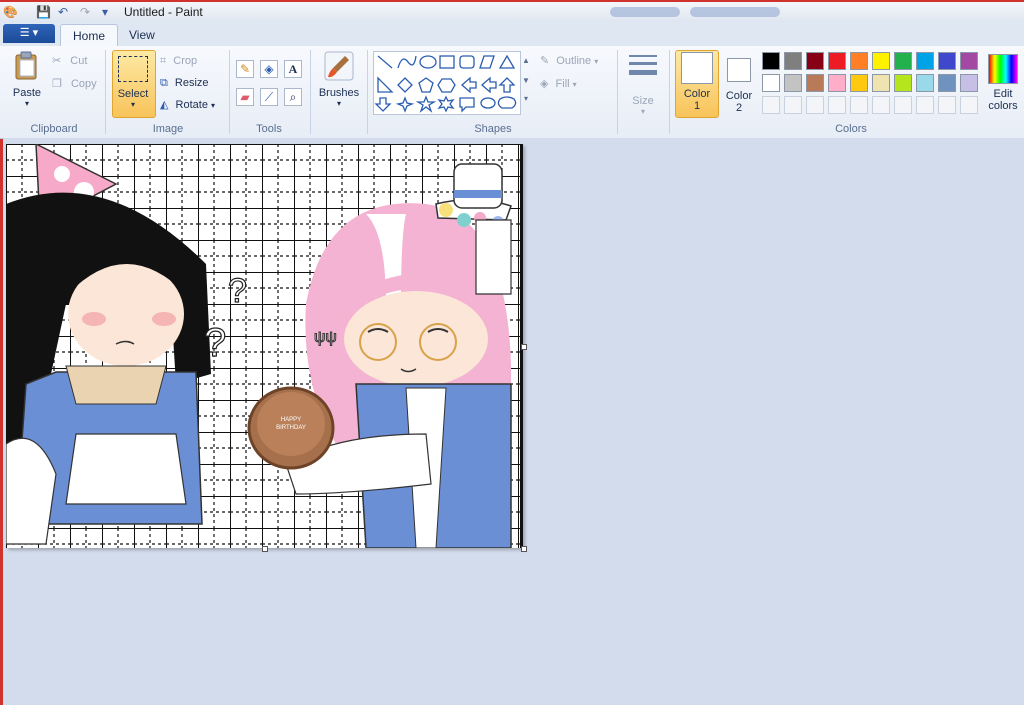 The height and width of the screenshot is (705, 1024). What do you see at coordinates (1003, 69) in the screenshot?
I see `color-spectrum-icon` at bounding box center [1003, 69].